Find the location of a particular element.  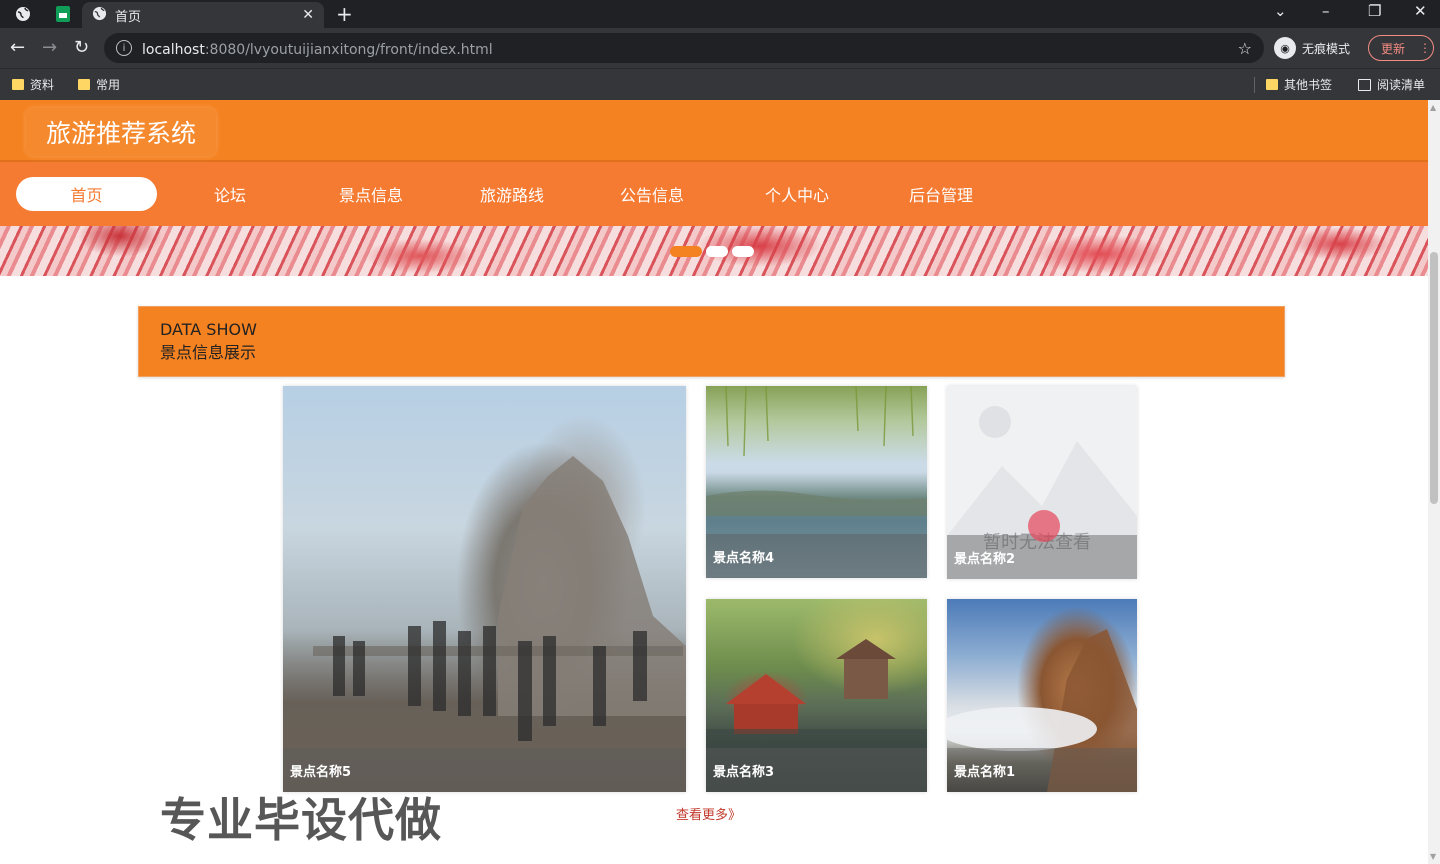

info-icon: i is located at coordinates (124, 48).